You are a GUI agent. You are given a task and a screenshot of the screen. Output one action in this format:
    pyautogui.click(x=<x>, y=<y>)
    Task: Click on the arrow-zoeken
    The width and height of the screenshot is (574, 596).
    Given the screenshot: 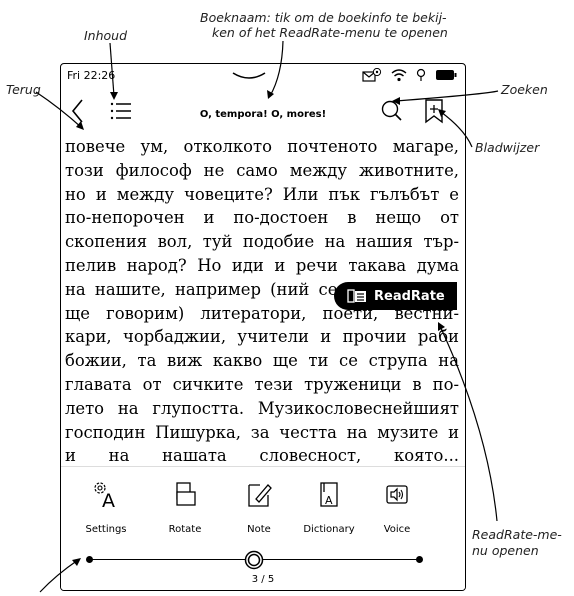 What is the action you would take?
    pyautogui.click(x=396, y=101)
    